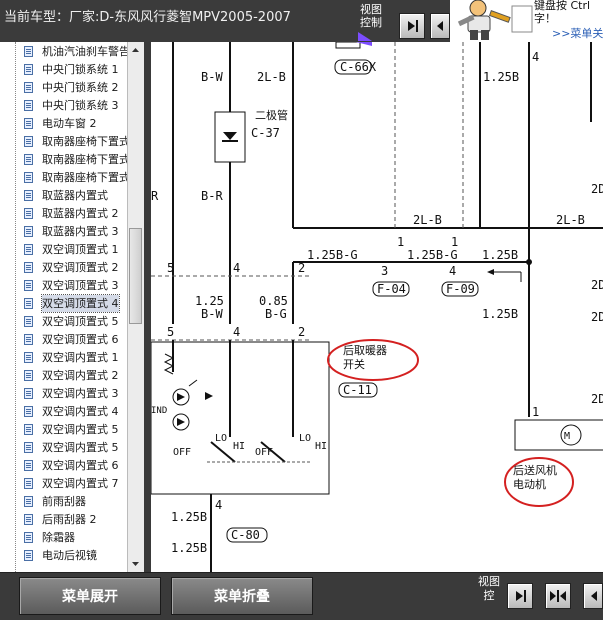 The height and width of the screenshot is (620, 603). I want to click on tree-item: 双空调顶置式 1, so click(69, 249).